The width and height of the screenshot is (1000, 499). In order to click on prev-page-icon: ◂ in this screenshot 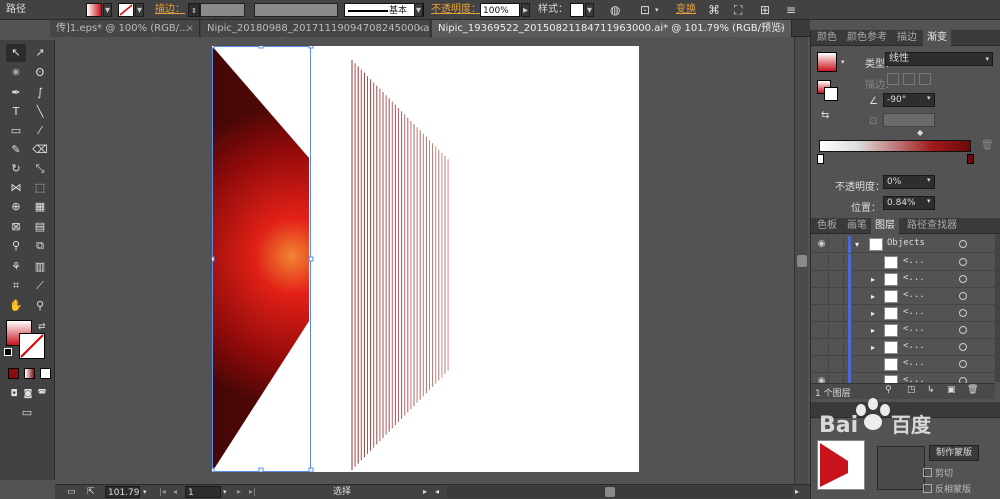, I will do `click(175, 492)`.